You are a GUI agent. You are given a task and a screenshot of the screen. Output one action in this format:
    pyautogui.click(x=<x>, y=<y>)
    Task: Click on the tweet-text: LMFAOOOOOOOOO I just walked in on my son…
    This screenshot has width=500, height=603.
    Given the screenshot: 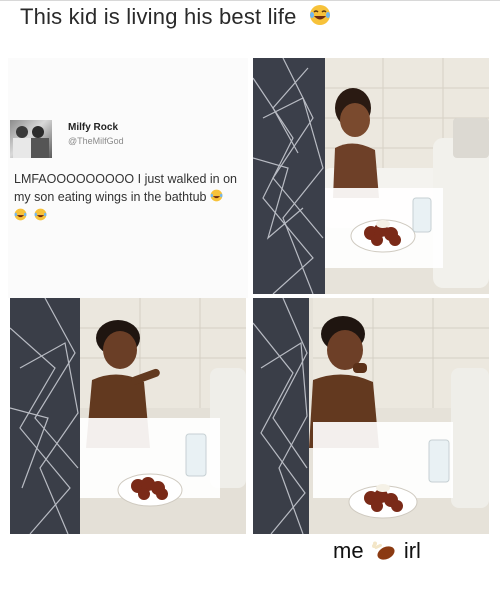 What is the action you would take?
    pyautogui.click(x=132, y=188)
    